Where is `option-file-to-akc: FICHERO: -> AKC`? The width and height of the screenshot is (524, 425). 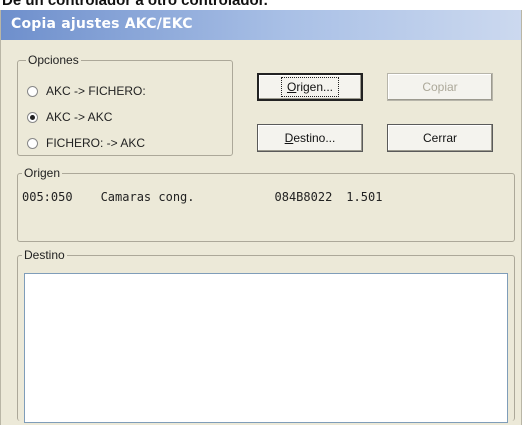 option-file-to-akc: FICHERO: -> AKC is located at coordinates (86, 143).